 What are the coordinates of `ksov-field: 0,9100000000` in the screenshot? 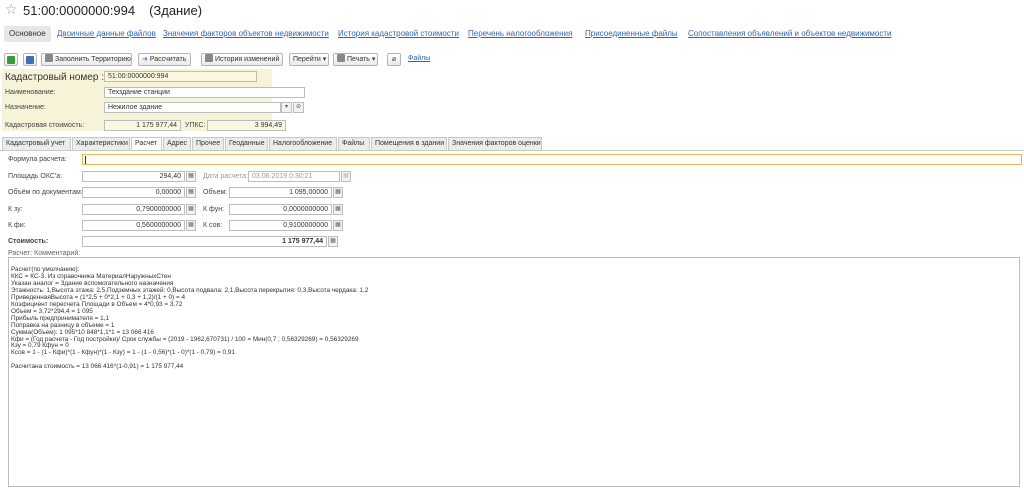 It's located at (280, 225).